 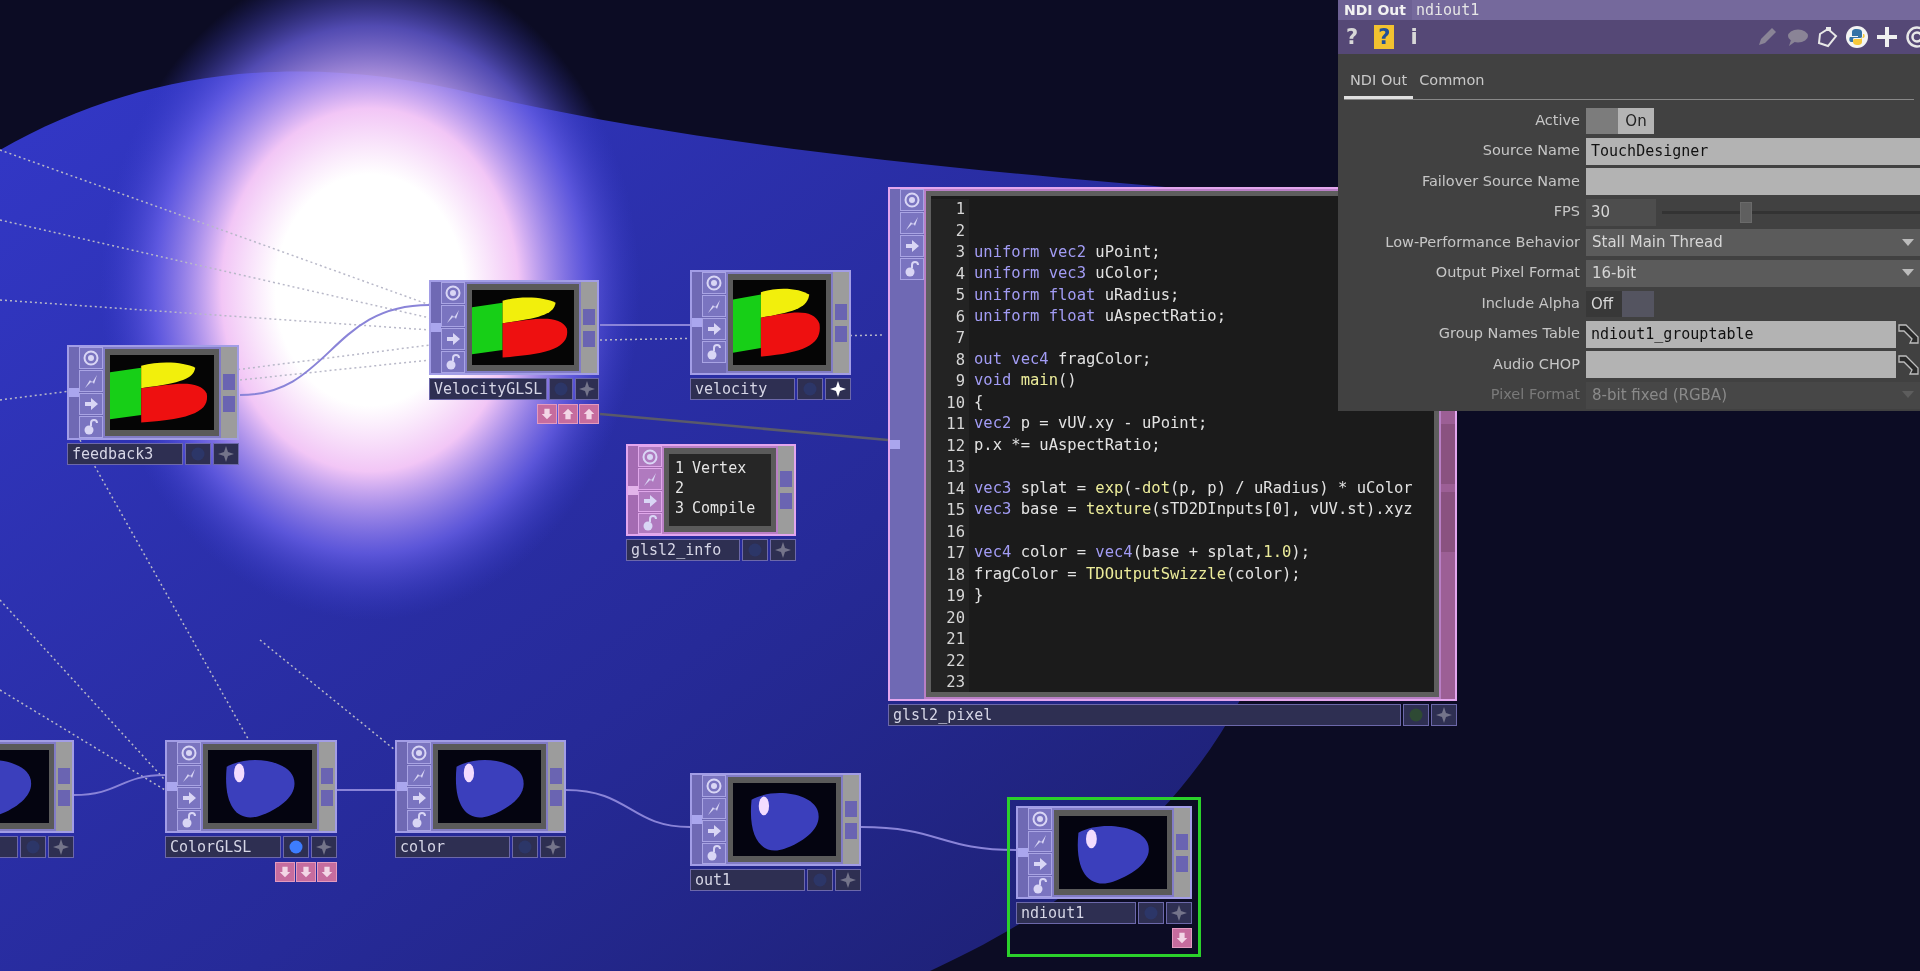 I want to click on drag-arrow-icon, so click(x=1909, y=334).